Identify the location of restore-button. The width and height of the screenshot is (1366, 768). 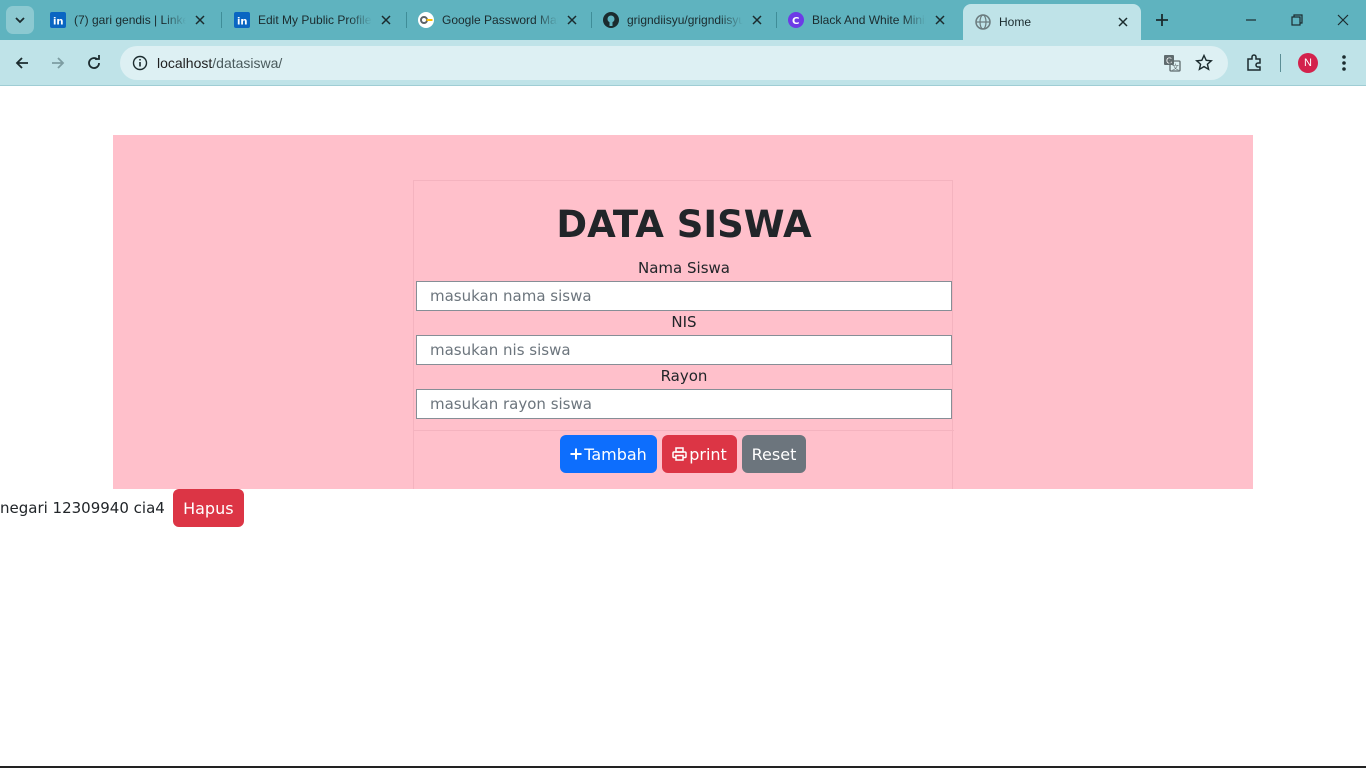
(1297, 20).